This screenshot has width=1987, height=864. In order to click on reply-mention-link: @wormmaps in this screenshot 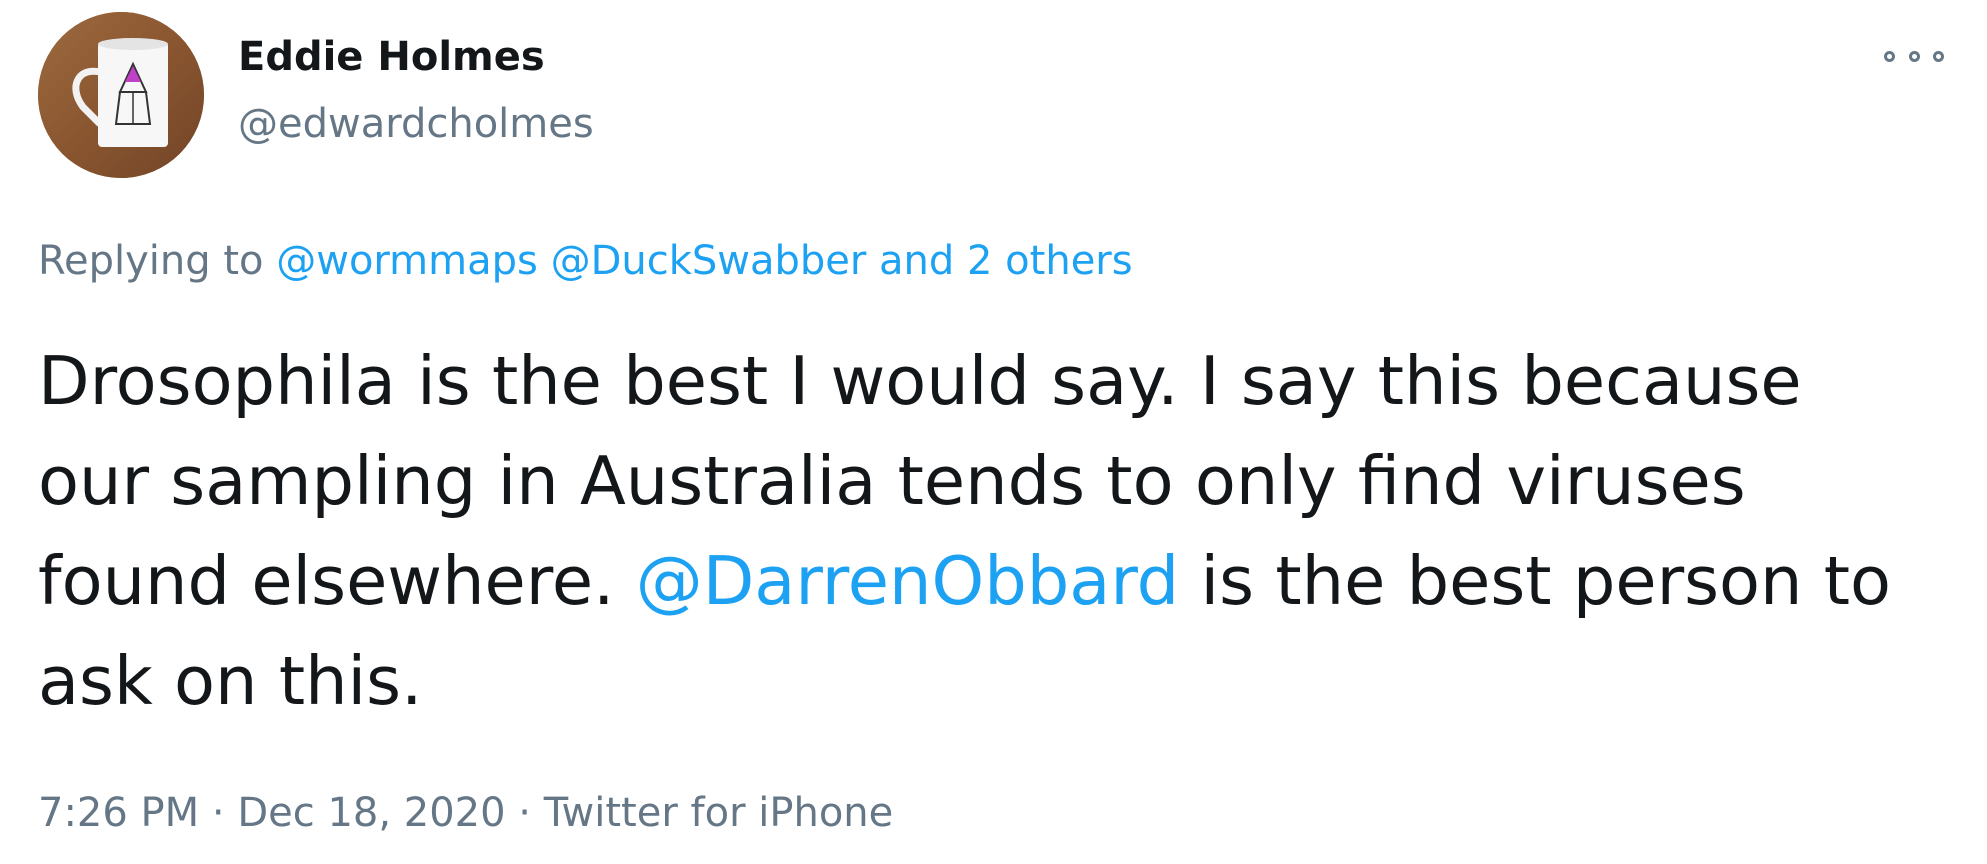, I will do `click(407, 261)`.